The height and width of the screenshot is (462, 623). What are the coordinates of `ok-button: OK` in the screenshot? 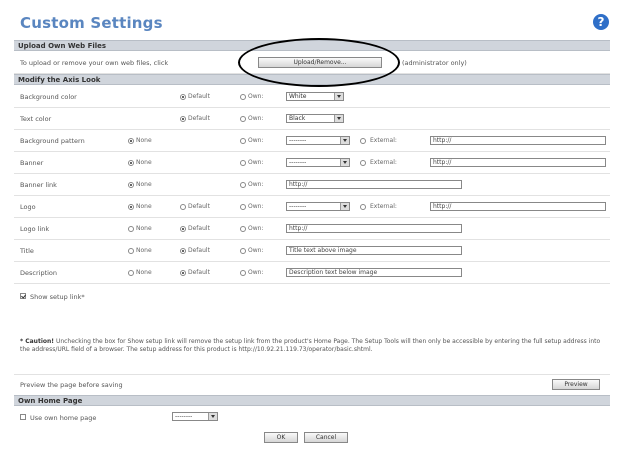 It's located at (281, 437).